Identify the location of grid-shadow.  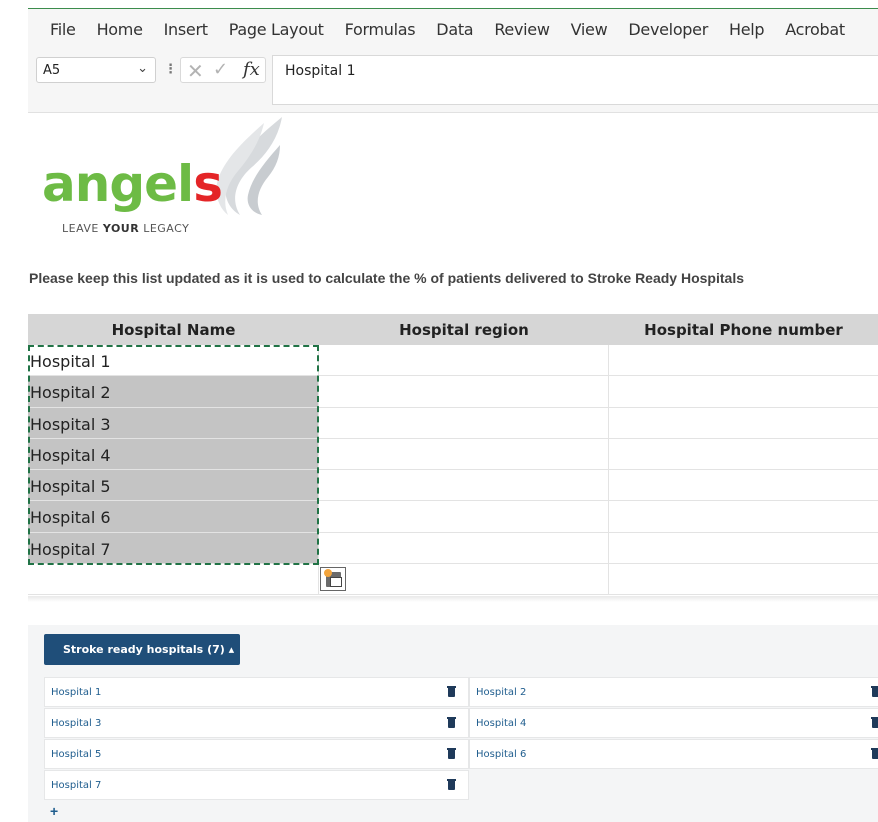
(453, 599).